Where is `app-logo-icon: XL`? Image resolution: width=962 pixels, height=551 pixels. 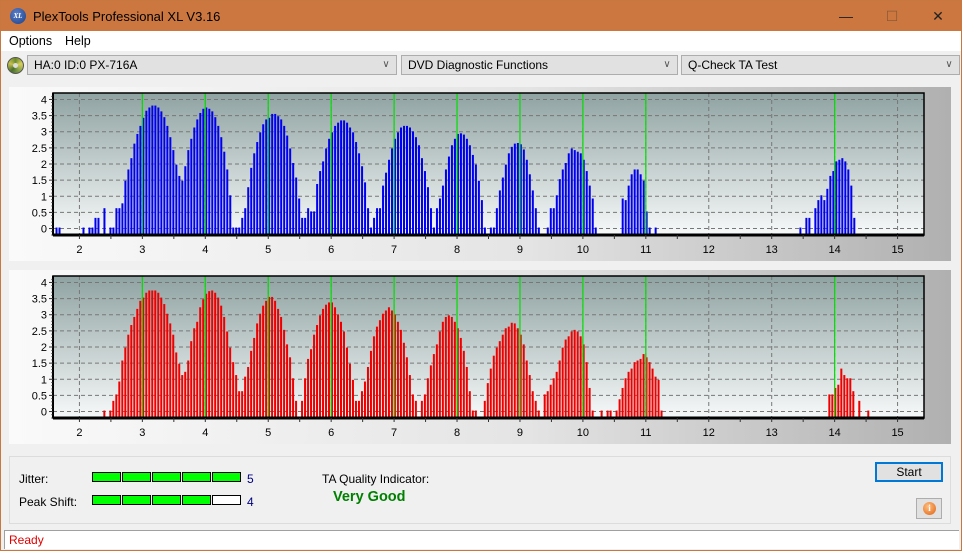 app-logo-icon: XL is located at coordinates (18, 16).